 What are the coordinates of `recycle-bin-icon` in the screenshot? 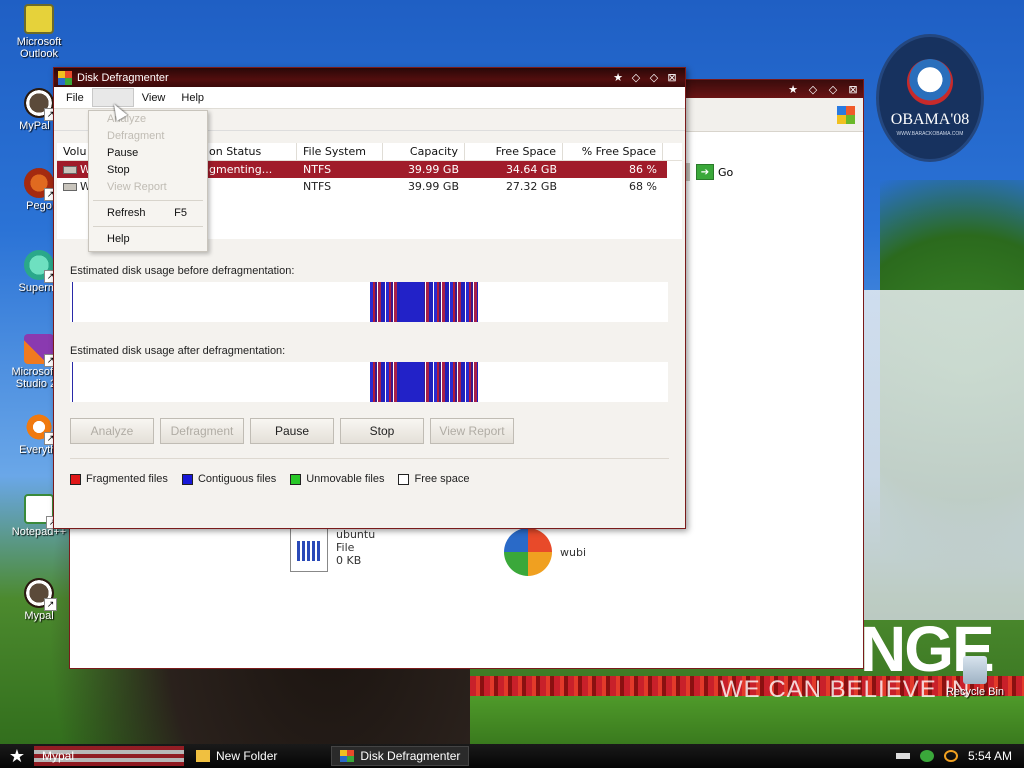 It's located at (975, 670).